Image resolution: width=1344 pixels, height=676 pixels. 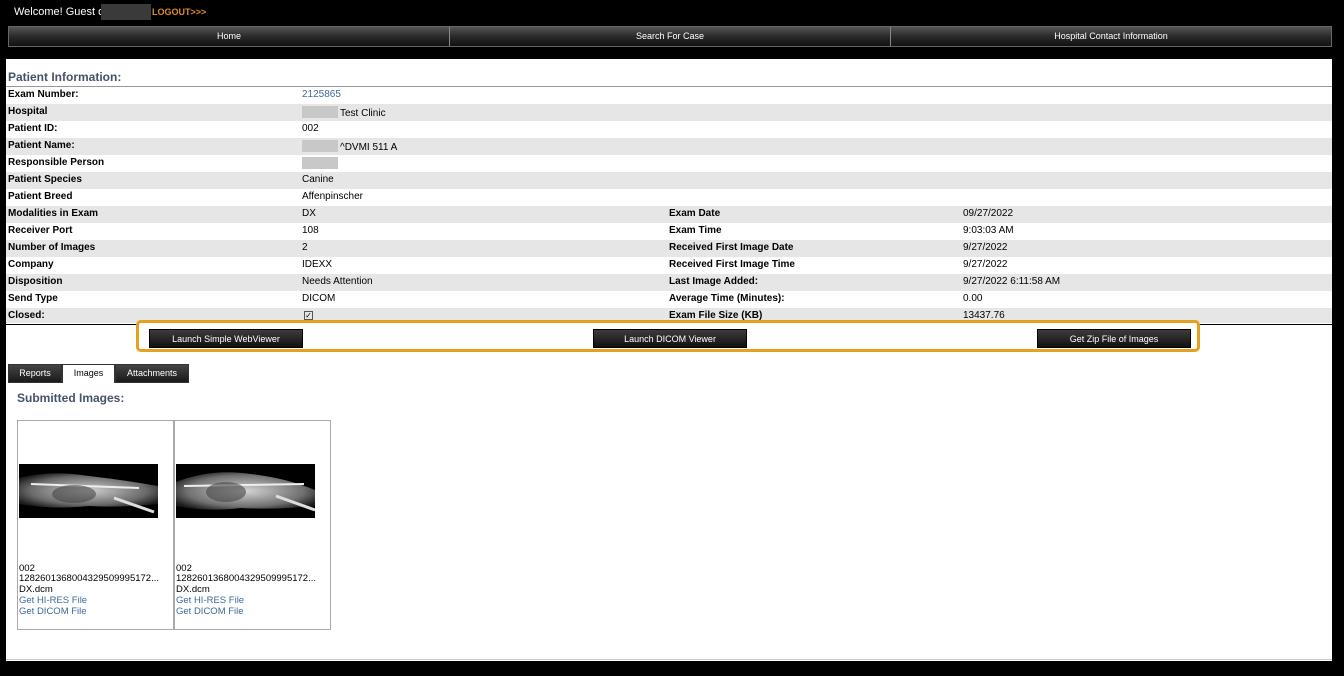 I want to click on value: 108, so click(x=310, y=230).